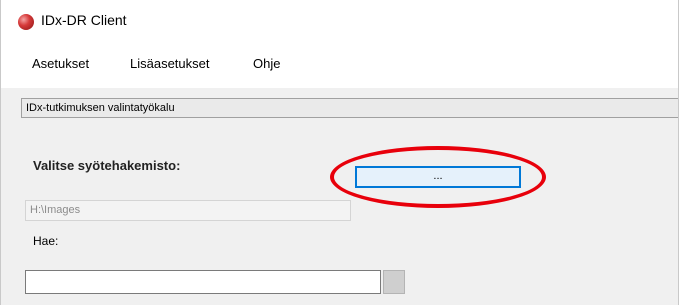 Image resolution: width=679 pixels, height=305 pixels. I want to click on title-bar: IDx-DR Client, so click(339, 19).